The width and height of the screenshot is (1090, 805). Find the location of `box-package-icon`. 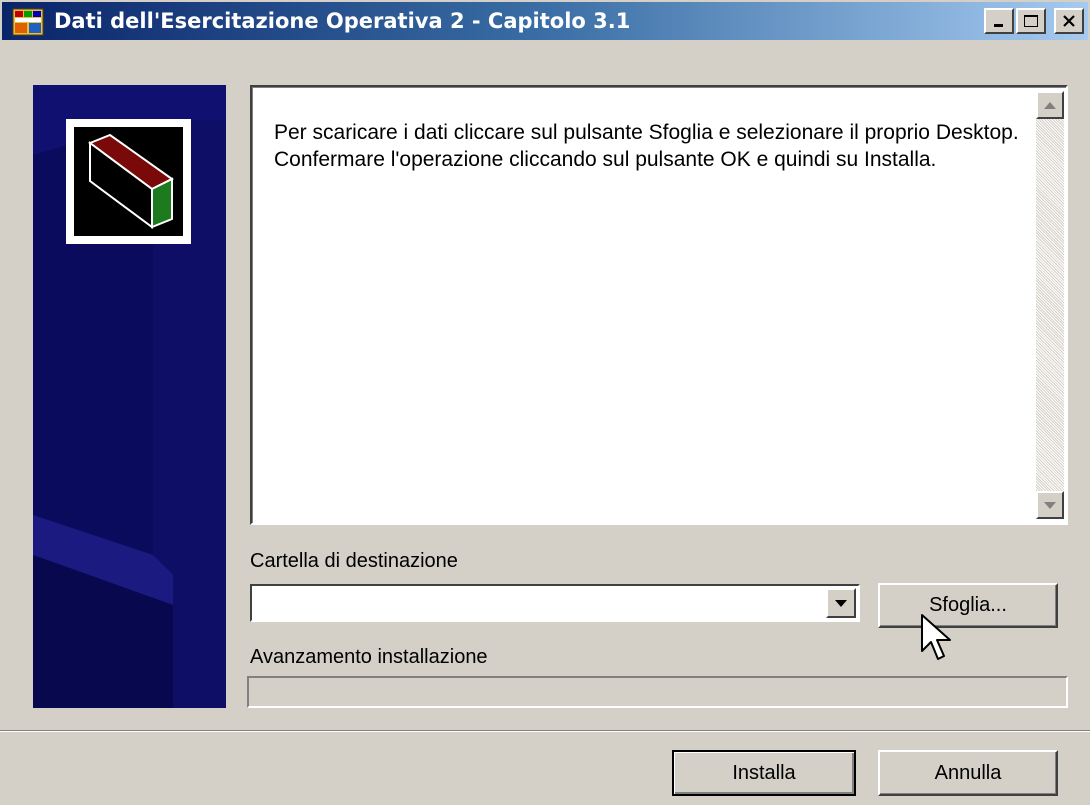

box-package-icon is located at coordinates (130, 181).